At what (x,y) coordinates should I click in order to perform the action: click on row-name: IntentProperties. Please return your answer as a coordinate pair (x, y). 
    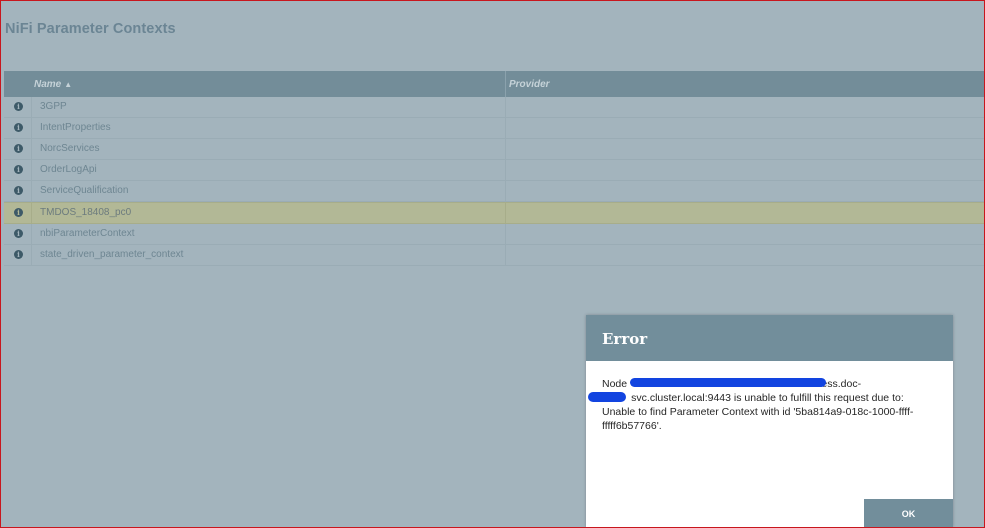
    Looking at the image, I should click on (75, 127).